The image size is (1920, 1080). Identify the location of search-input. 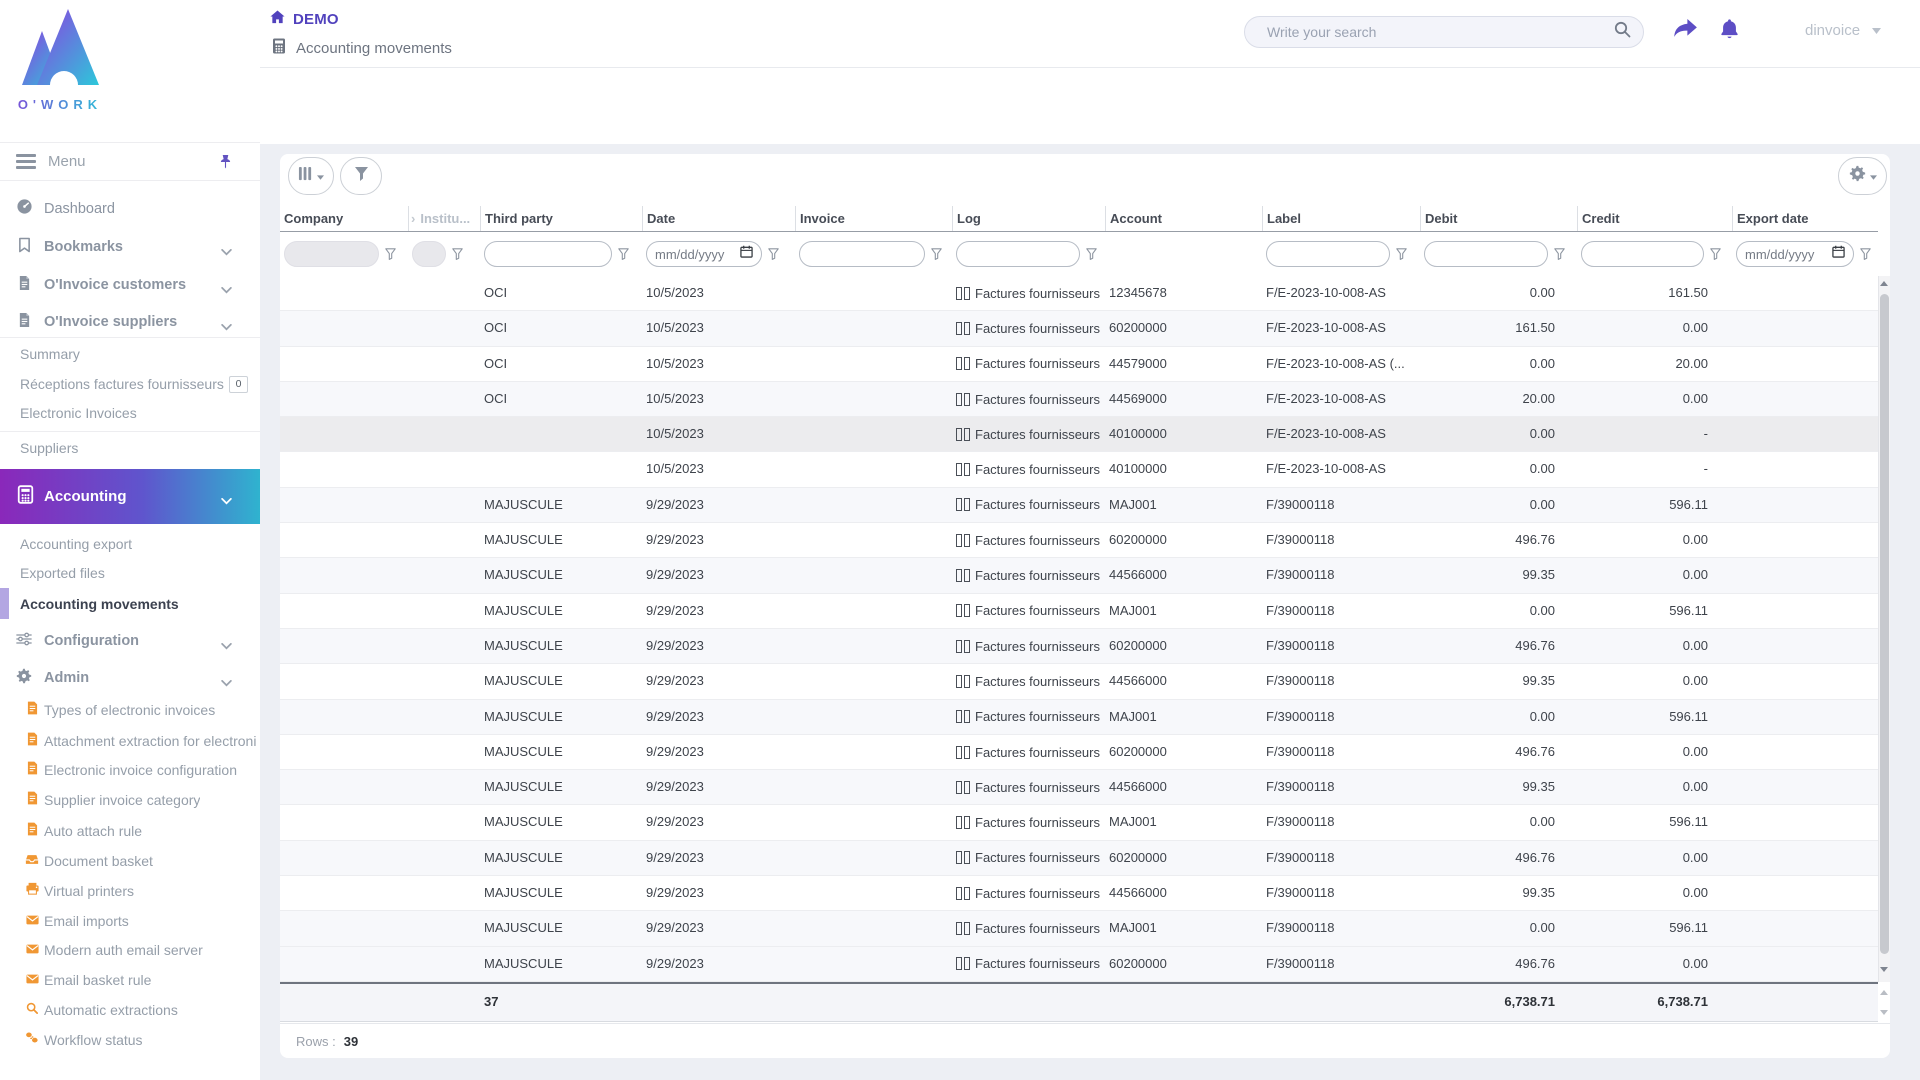
(1439, 32).